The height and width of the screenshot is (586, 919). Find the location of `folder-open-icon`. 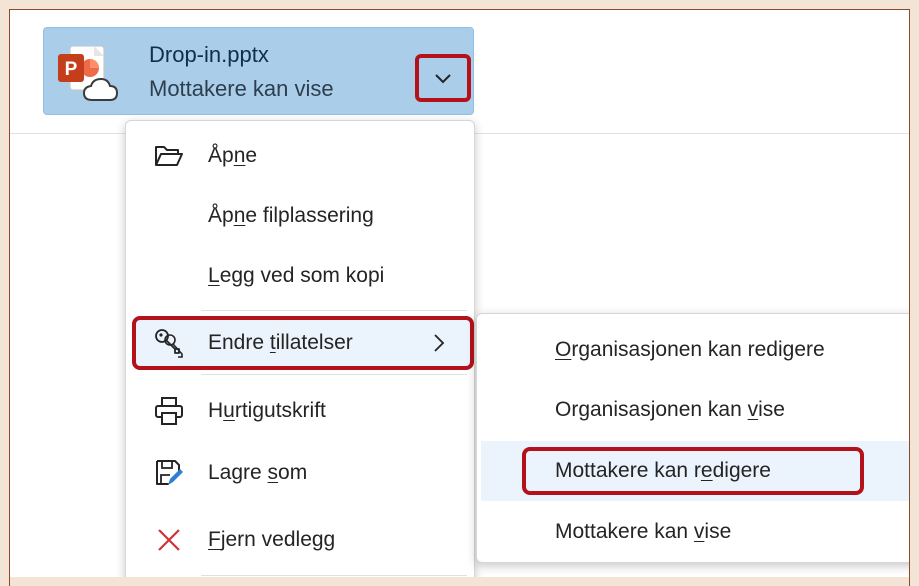

folder-open-icon is located at coordinates (169, 156).